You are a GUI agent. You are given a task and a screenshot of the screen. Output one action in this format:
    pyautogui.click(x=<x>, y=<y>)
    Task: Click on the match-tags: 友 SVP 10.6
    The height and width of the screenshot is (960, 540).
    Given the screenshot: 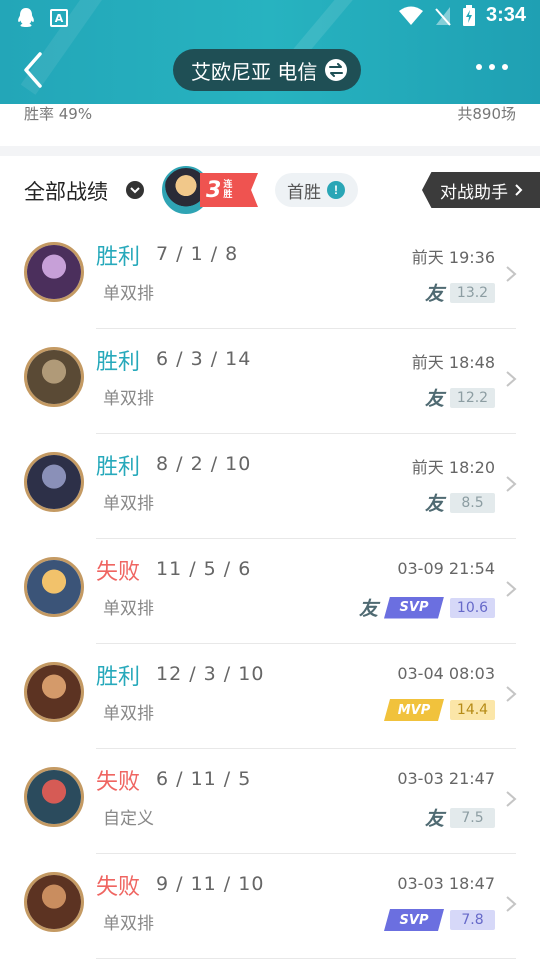 What is the action you would take?
    pyautogui.click(x=427, y=607)
    